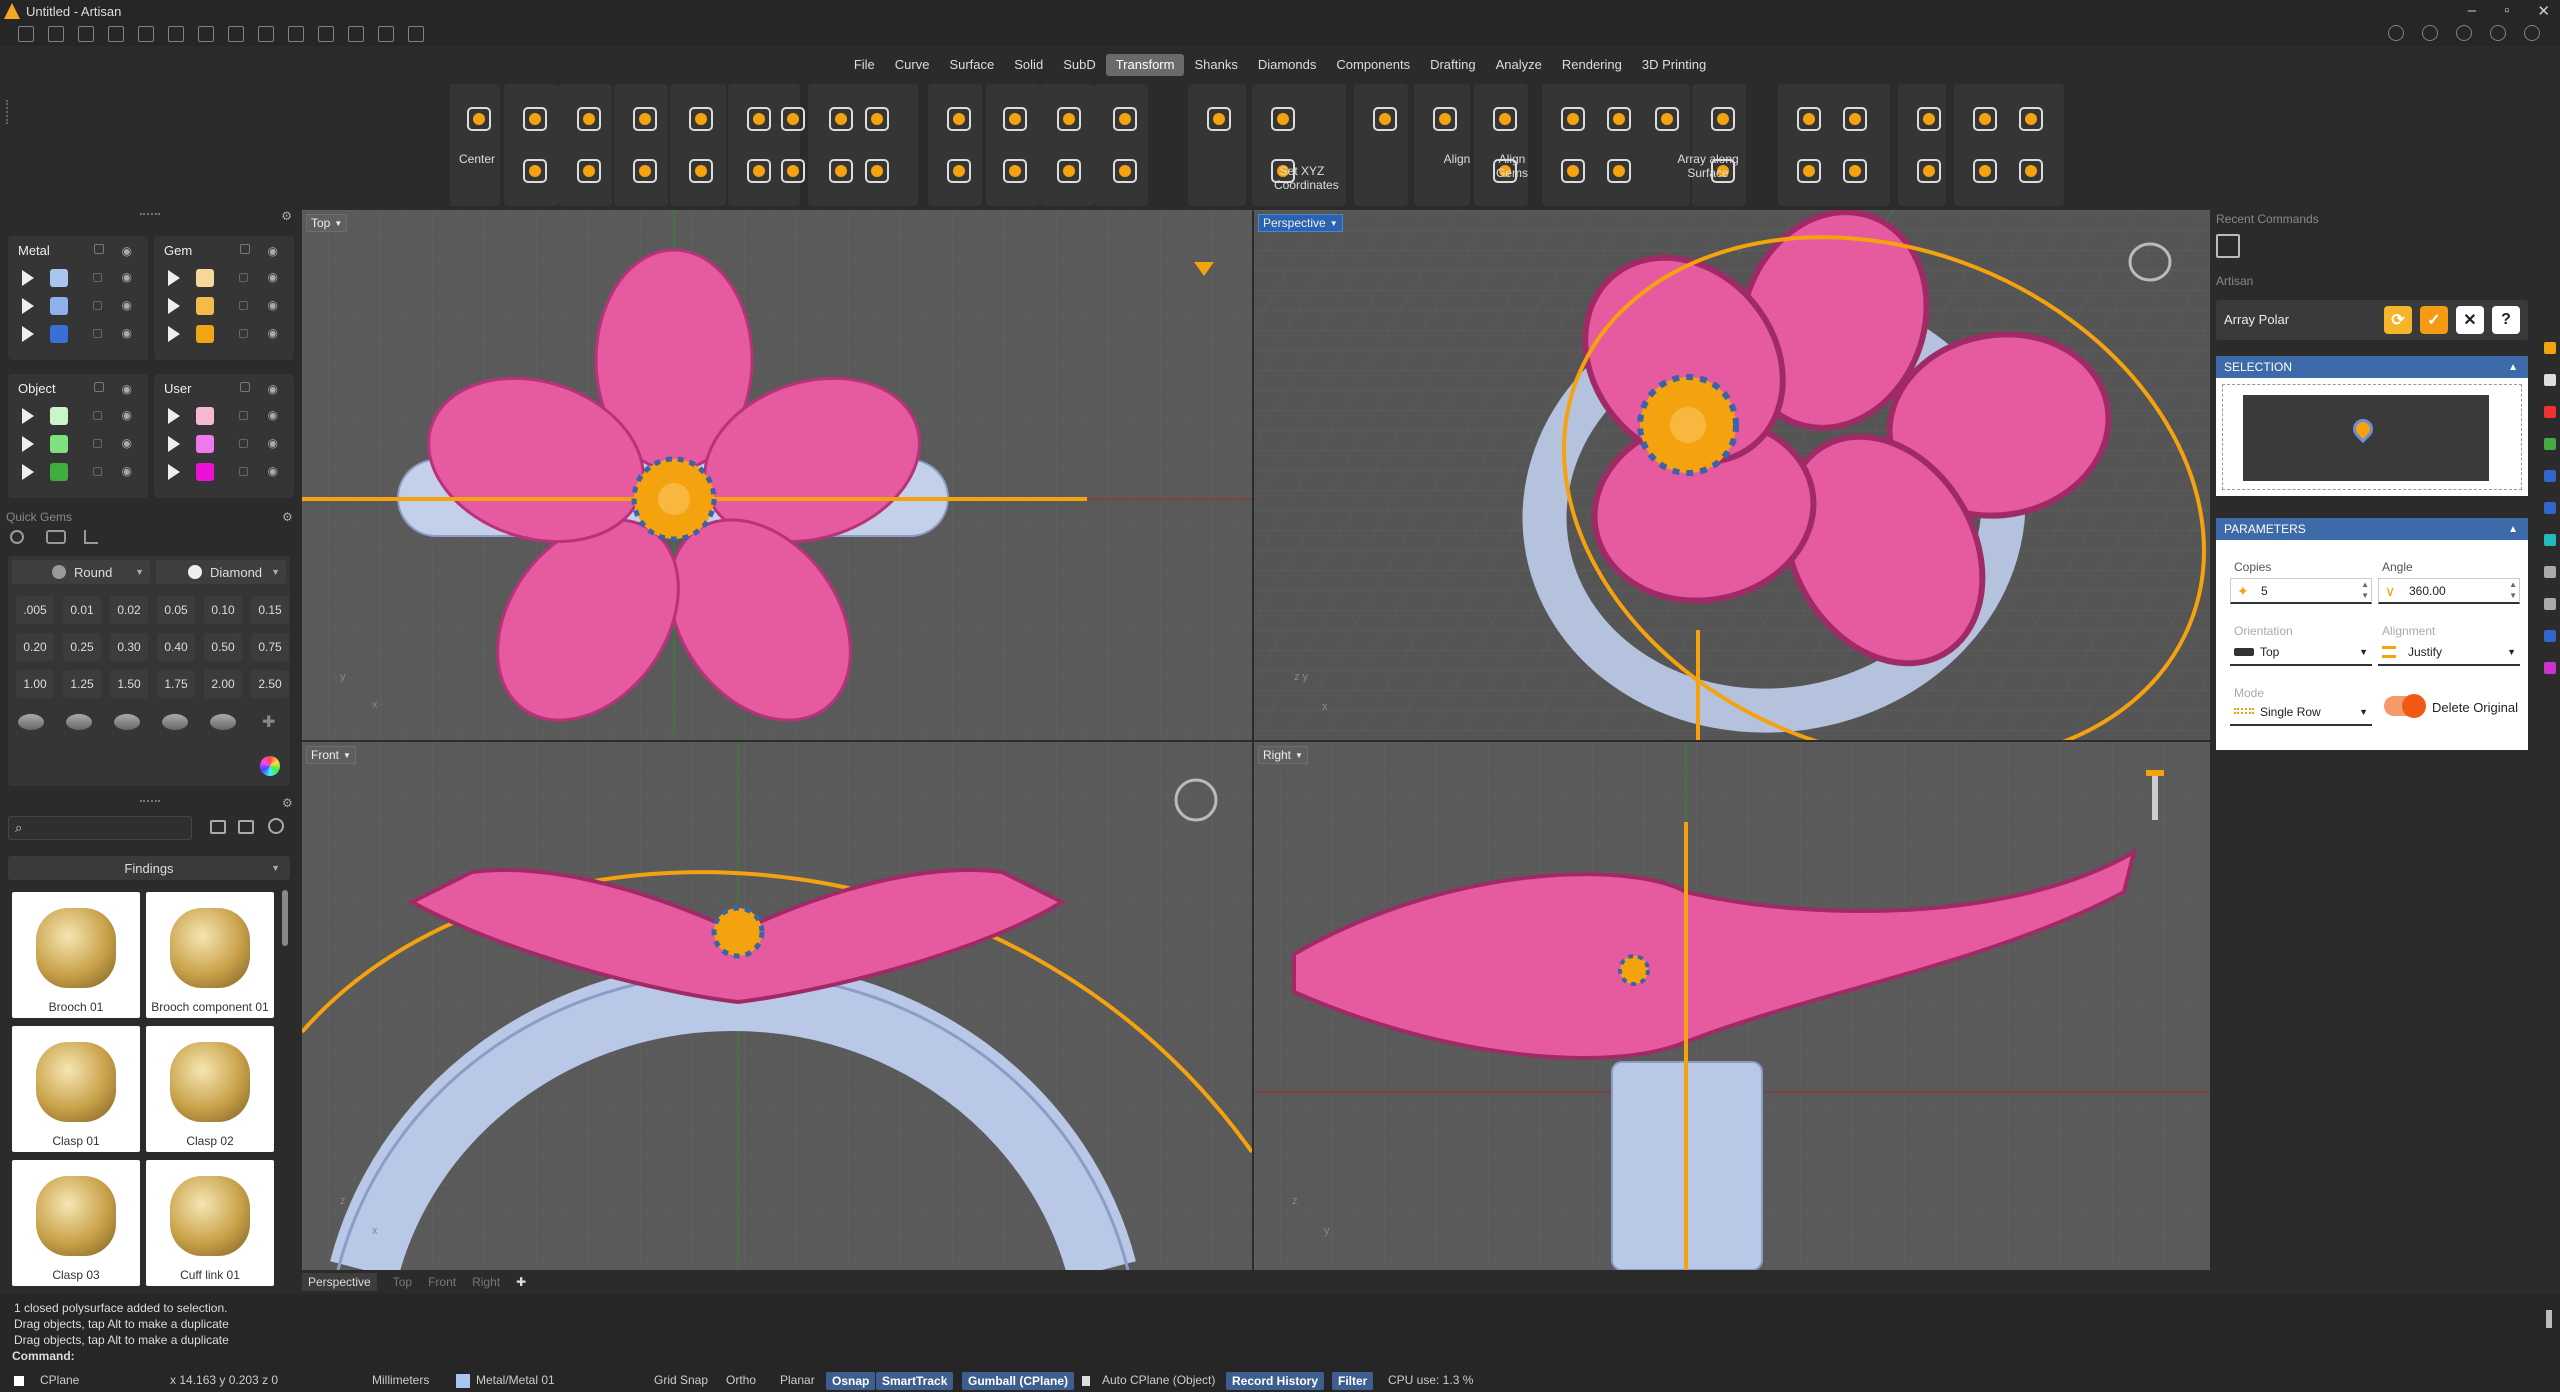 The image size is (2560, 1392). Describe the element at coordinates (2550, 444) in the screenshot. I see `layers-tab-icon` at that location.